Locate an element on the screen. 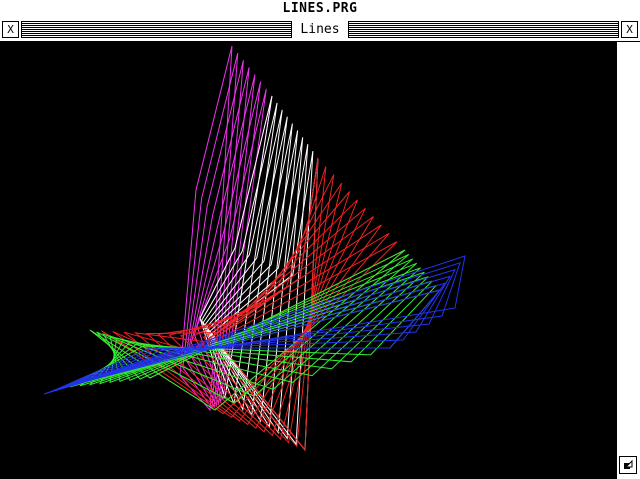 Image resolution: width=640 pixels, height=479 pixels. window-title: Lines is located at coordinates (320, 29).